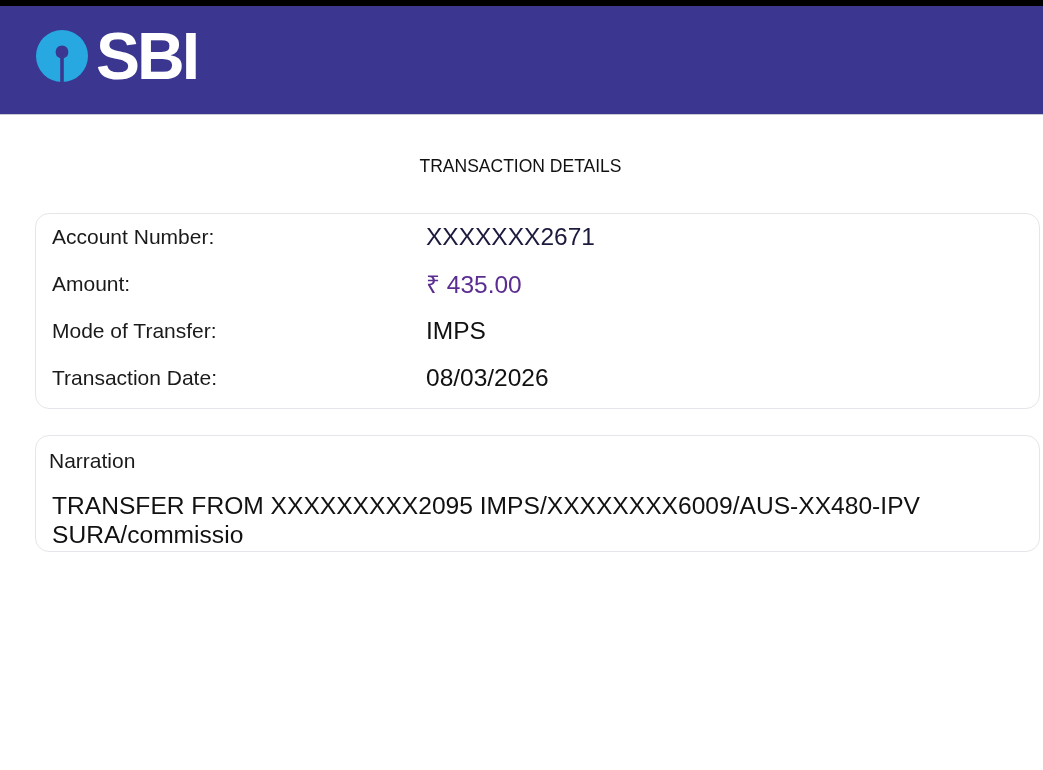 The image size is (1043, 770). What do you see at coordinates (62, 56) in the screenshot?
I see `keyhole-circle-logo-icon` at bounding box center [62, 56].